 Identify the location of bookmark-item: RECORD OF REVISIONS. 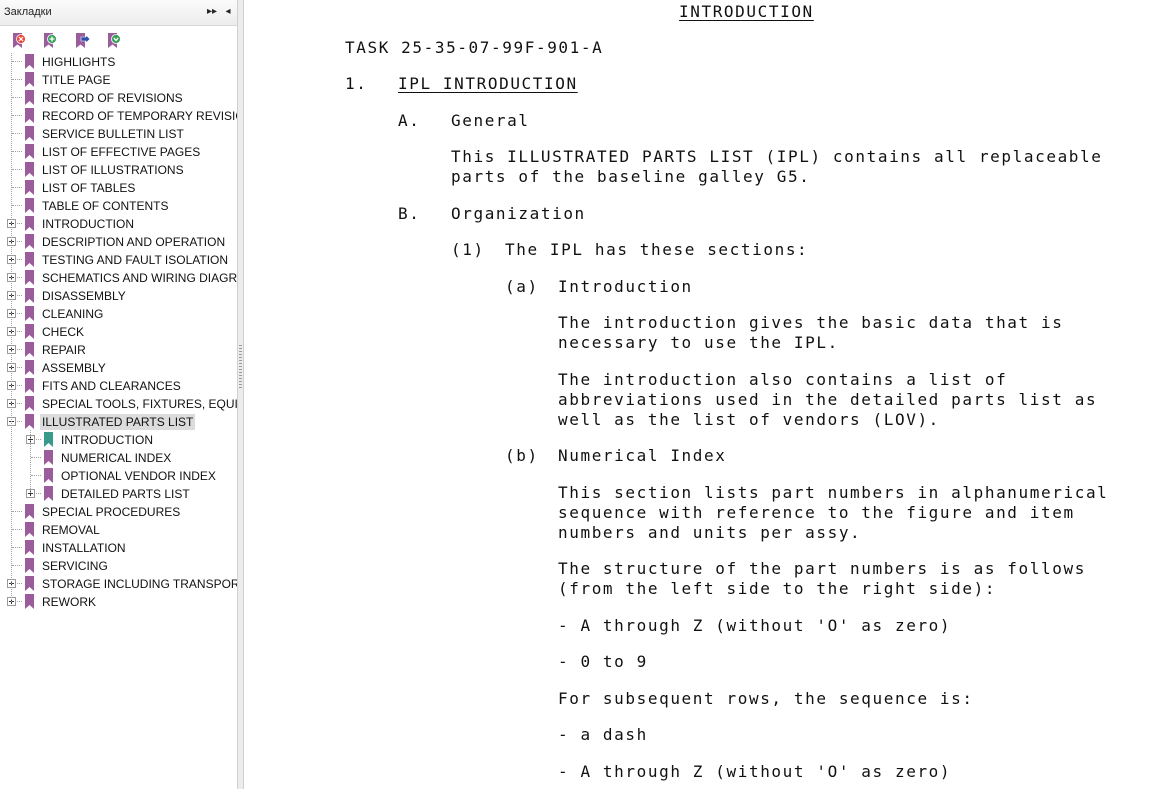
(118, 98).